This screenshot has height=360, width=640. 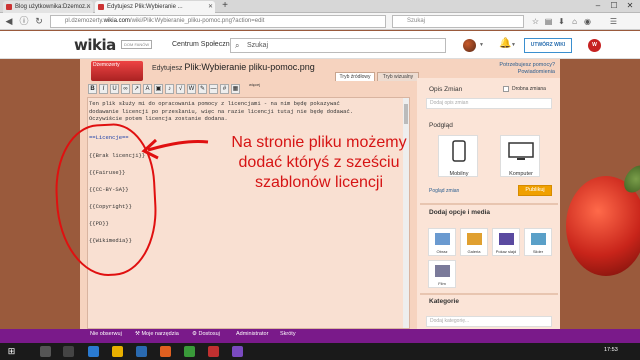 What do you see at coordinates (535, 190) in the screenshot?
I see `publish-button: Publikuj` at bounding box center [535, 190].